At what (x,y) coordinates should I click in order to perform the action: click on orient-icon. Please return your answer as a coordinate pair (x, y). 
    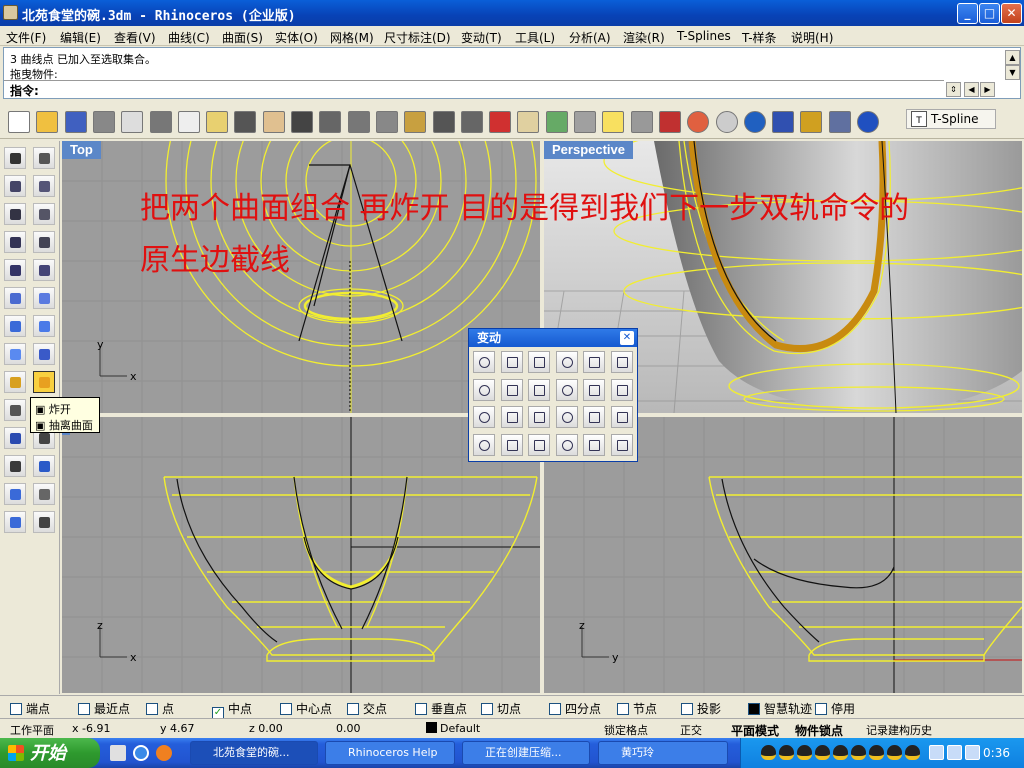
    Looking at the image, I should click on (511, 389).